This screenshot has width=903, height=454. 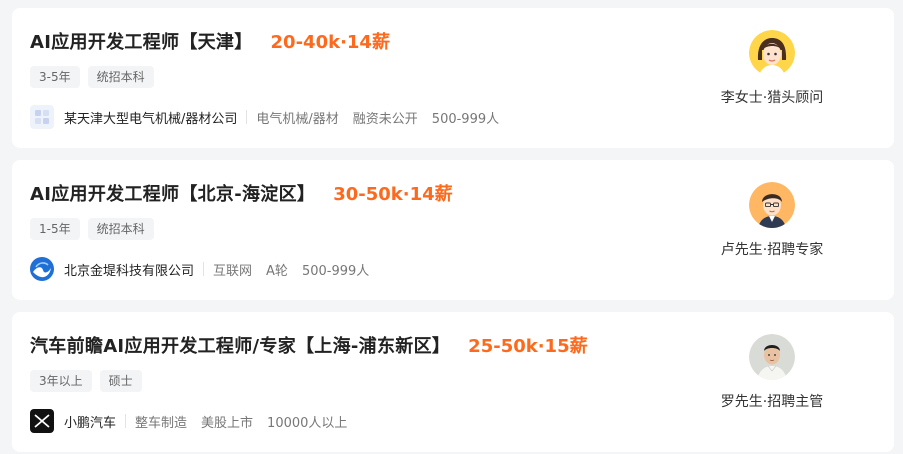 I want to click on job-title-row: AI应用开发工程师【天津】 20-40k·14薪, so click(x=210, y=41).